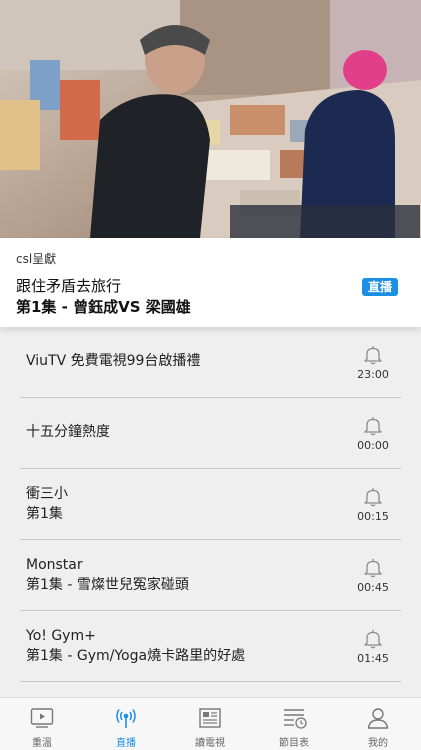  Describe the element at coordinates (379, 287) in the screenshot. I see `live-badge: 直播` at that location.